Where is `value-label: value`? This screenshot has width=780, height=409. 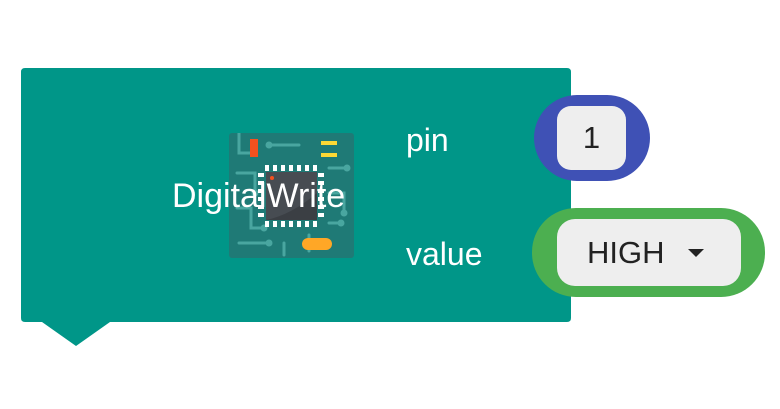
value-label: value is located at coordinates (444, 254).